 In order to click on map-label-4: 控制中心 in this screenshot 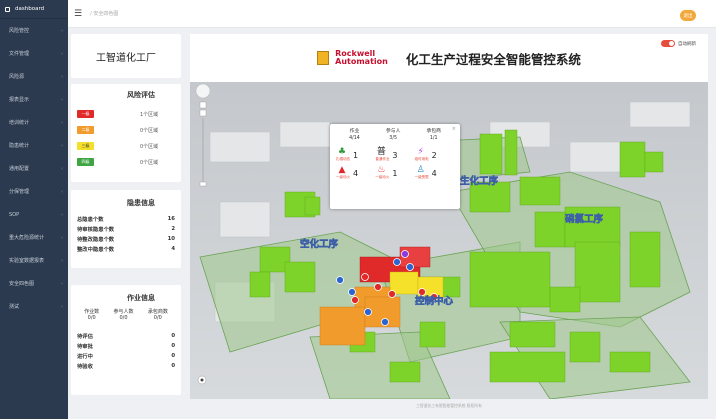, I will do `click(434, 301)`.